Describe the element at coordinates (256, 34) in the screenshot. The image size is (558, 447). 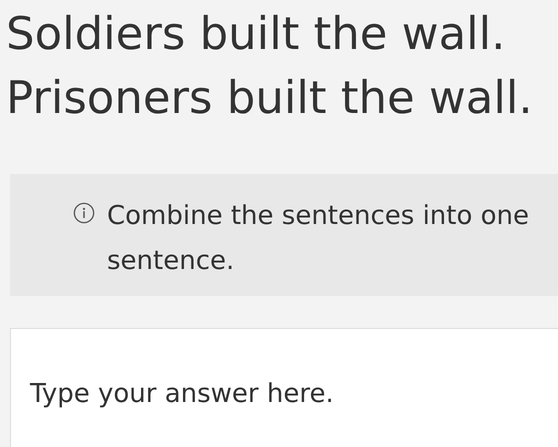
I see `prompt-sentence: Soldiers built the wall.` at that location.